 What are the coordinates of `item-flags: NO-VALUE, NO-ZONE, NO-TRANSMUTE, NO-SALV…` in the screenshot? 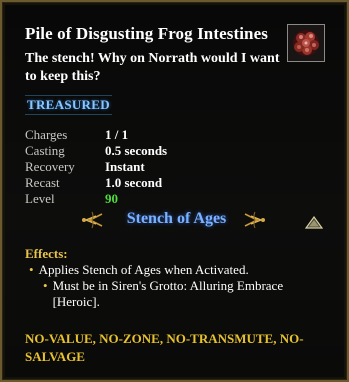 It's located at (164, 347).